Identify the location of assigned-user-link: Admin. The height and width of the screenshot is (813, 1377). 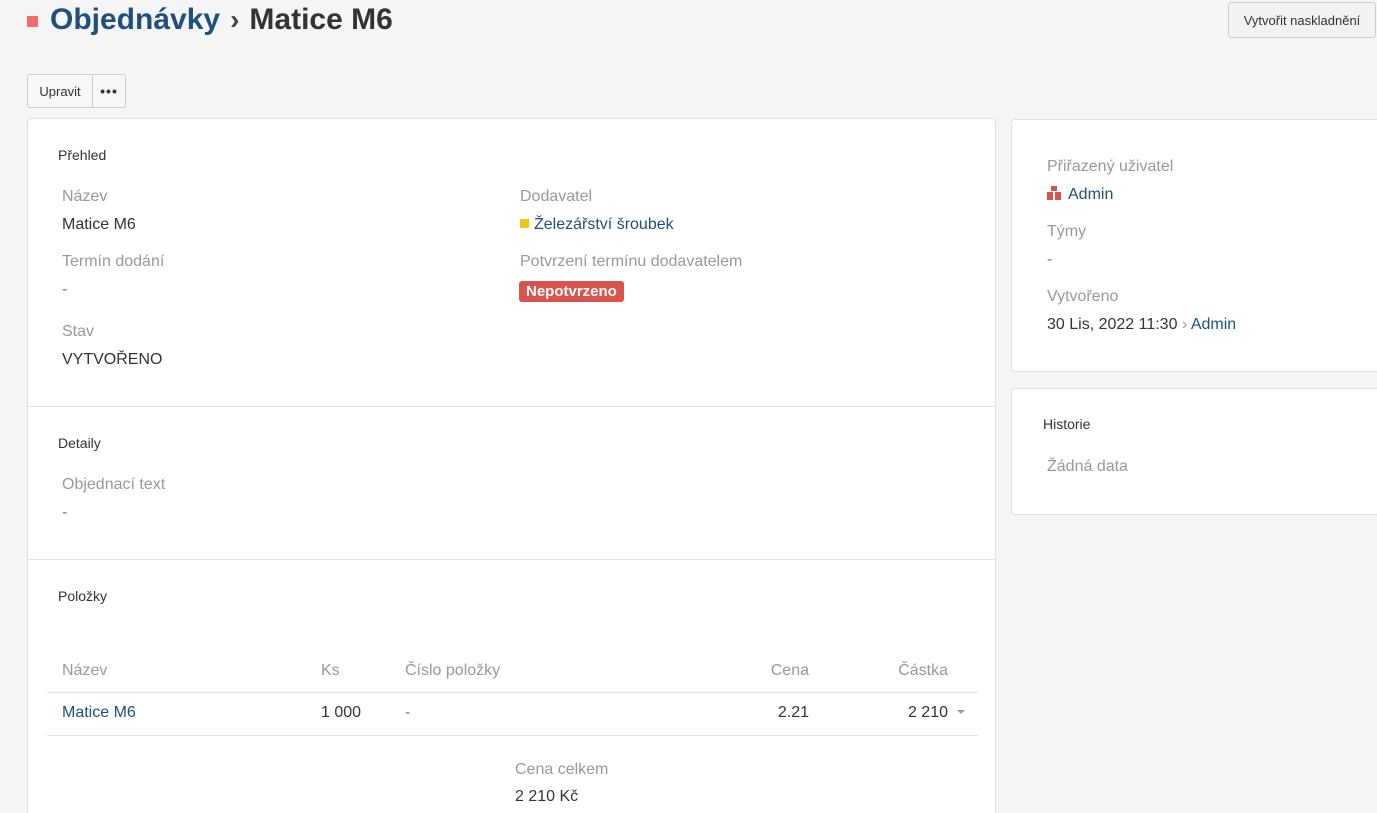
(1090, 194).